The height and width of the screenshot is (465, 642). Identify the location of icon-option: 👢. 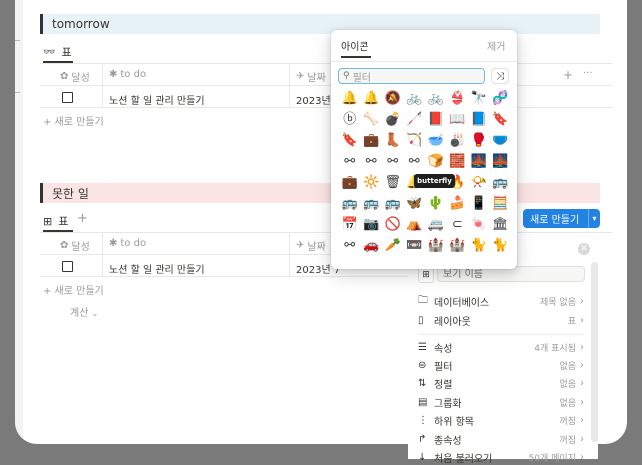
(393, 140).